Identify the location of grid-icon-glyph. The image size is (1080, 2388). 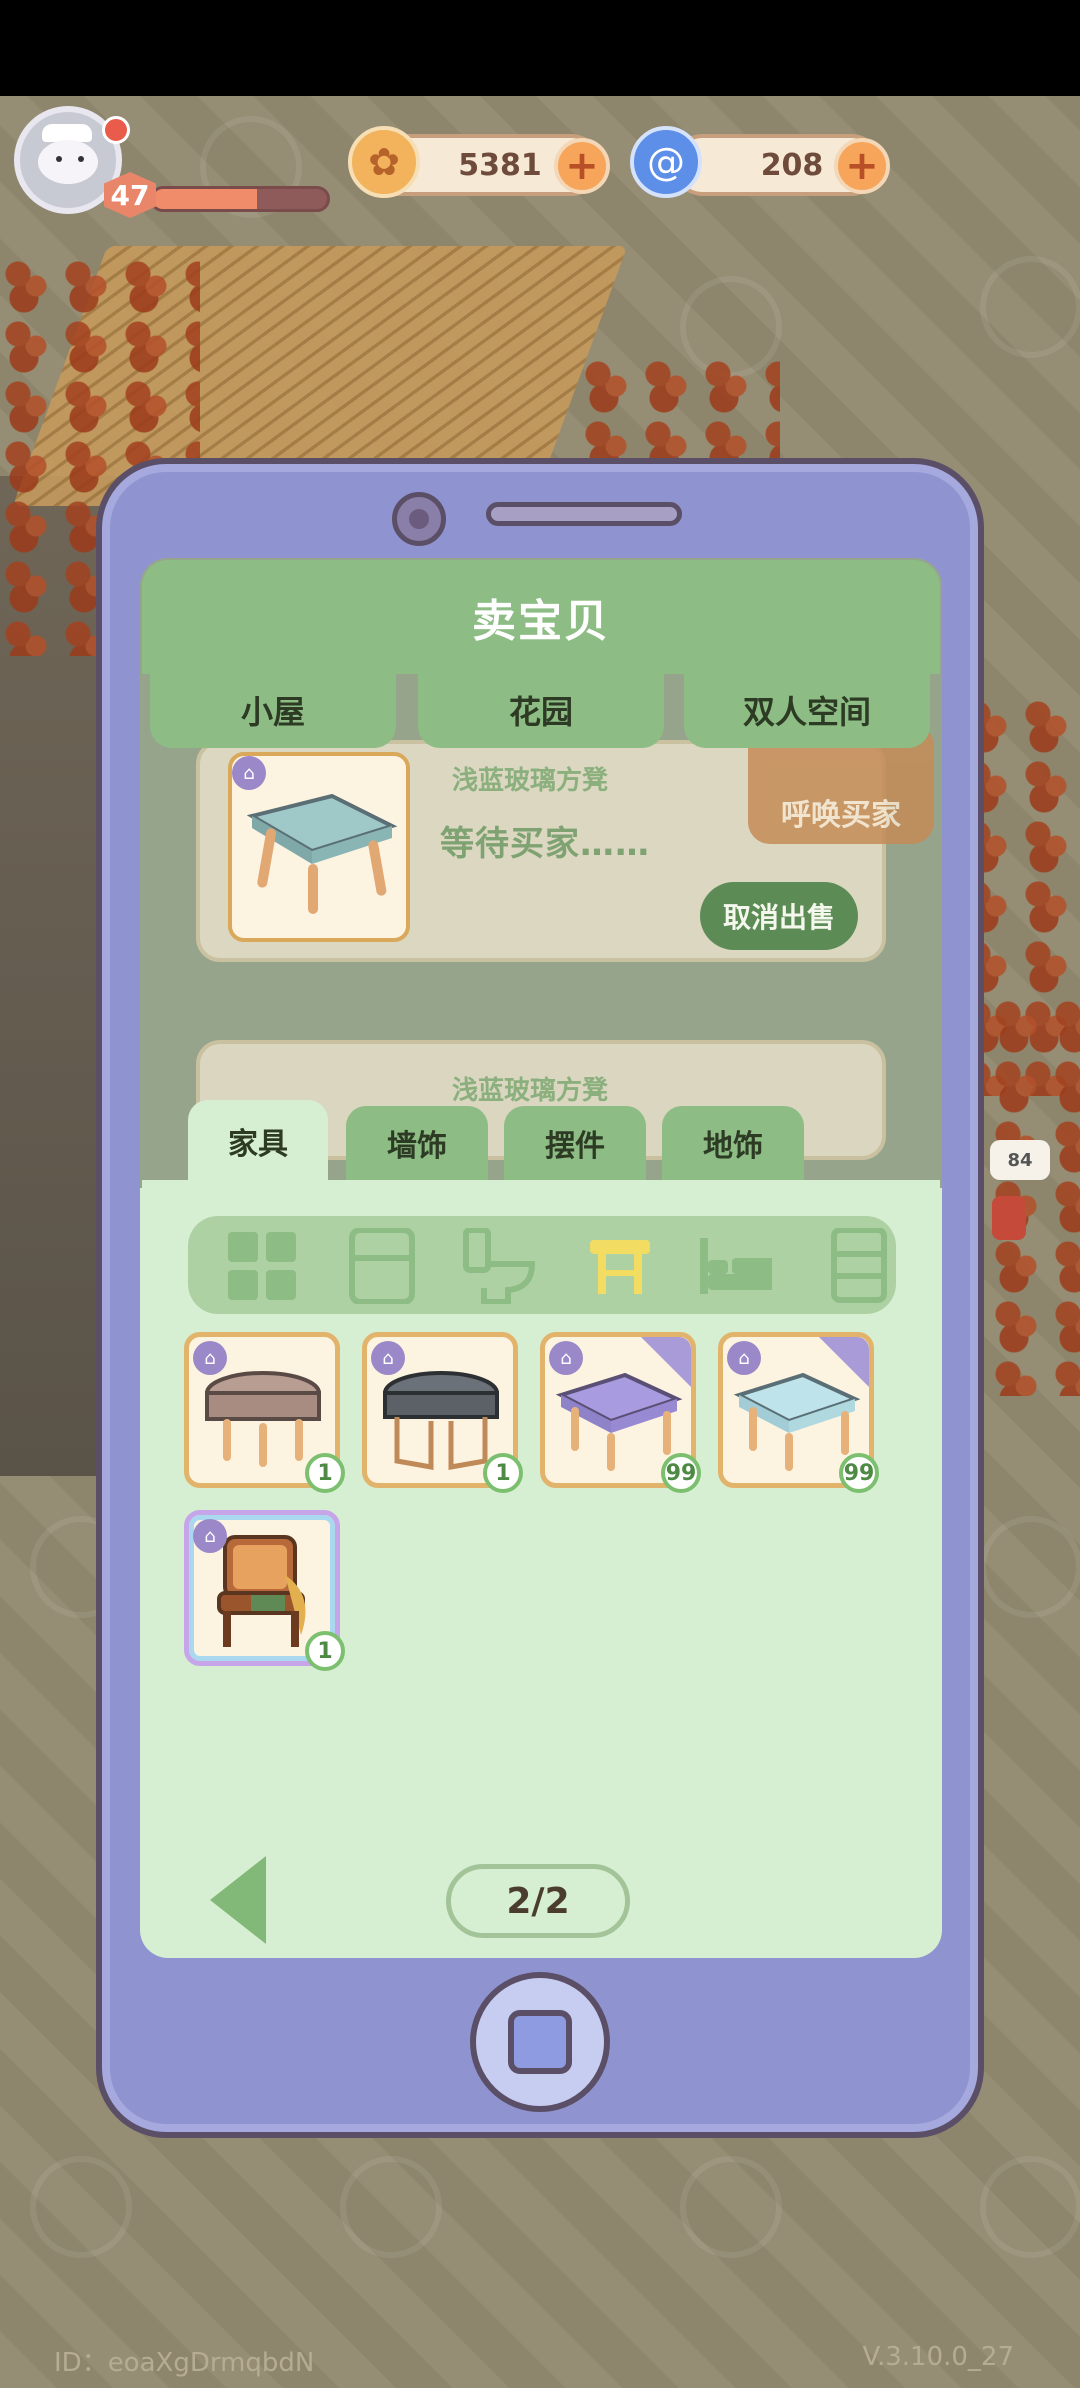
(262, 1266).